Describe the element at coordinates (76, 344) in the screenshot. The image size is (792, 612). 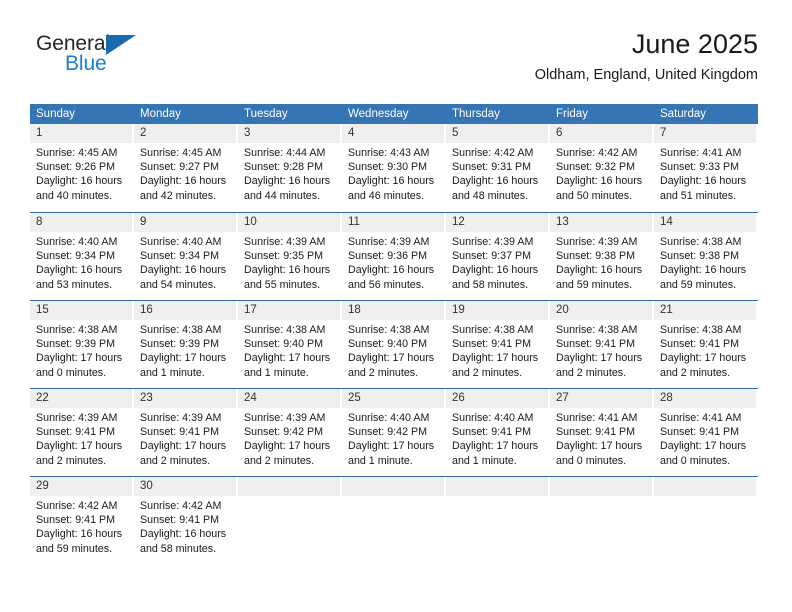
I see `sunset-text: Sunset: 9:39 PM` at that location.